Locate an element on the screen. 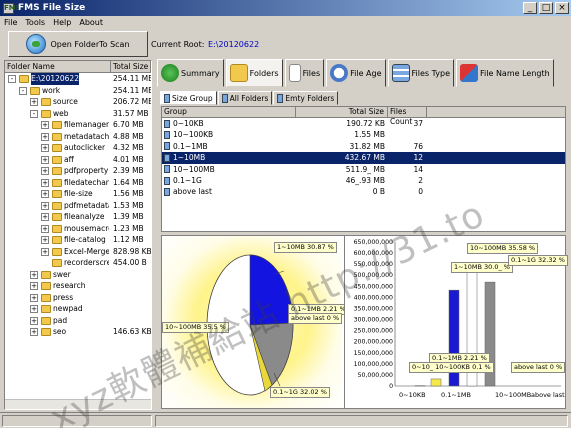 The image size is (571, 428). menu-file: File is located at coordinates (10, 22).